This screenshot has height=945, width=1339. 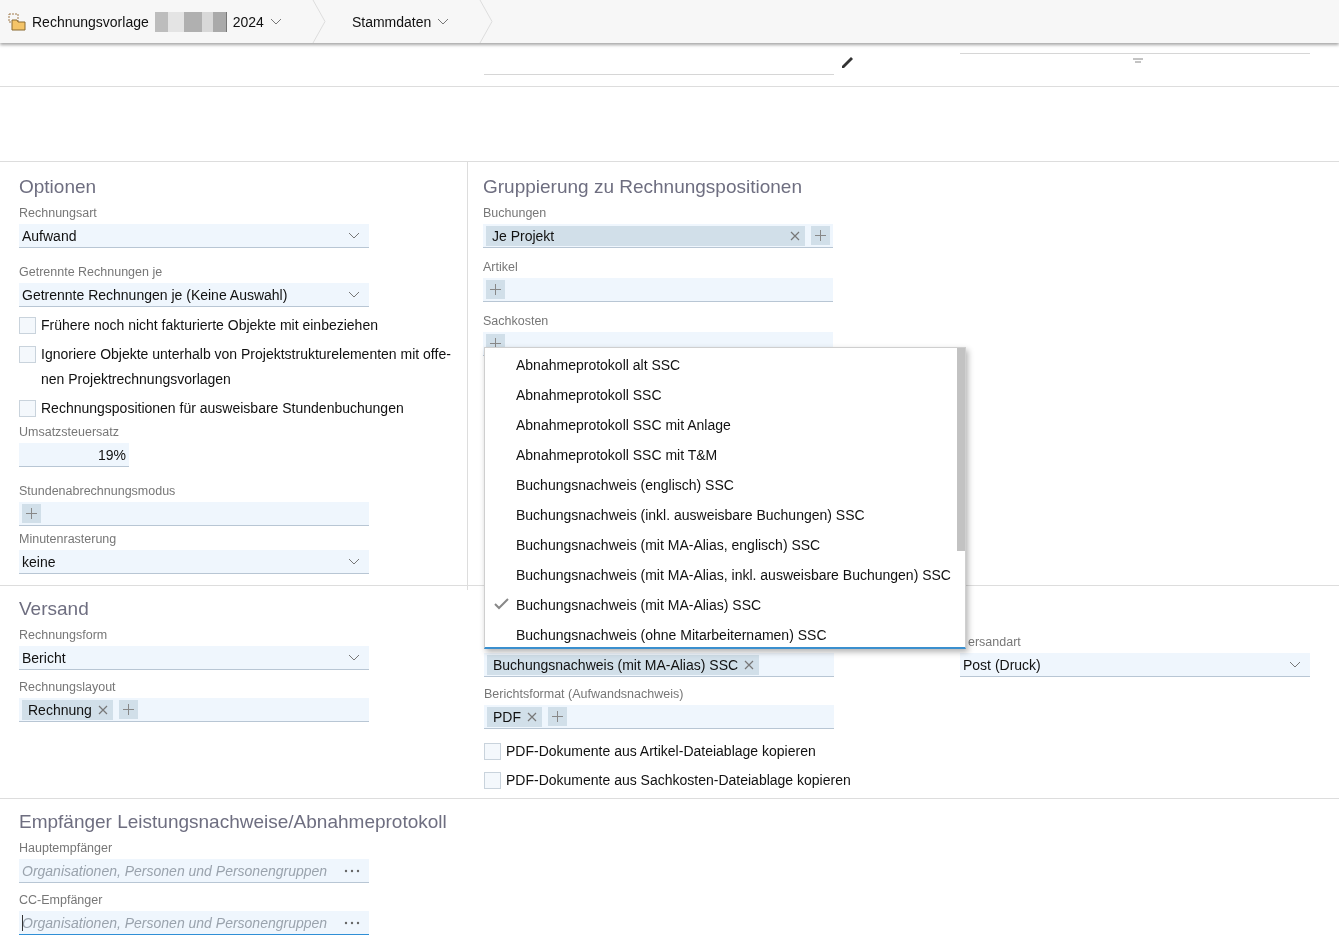 What do you see at coordinates (623, 664) in the screenshot?
I see `tag-chip: Buchungsnachweis (mit MA-Alias) SSC` at bounding box center [623, 664].